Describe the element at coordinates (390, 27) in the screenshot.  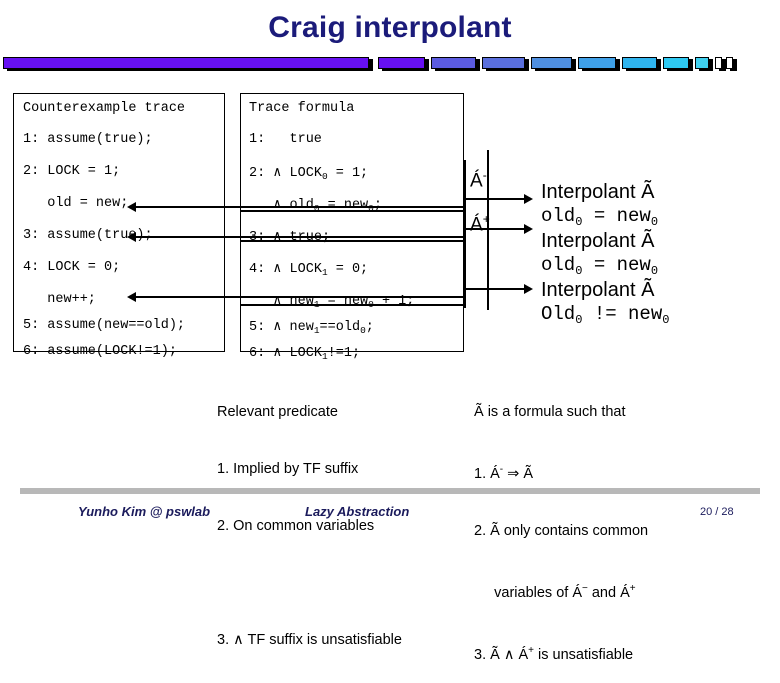
I see `page-title: Craig interpolant` at that location.